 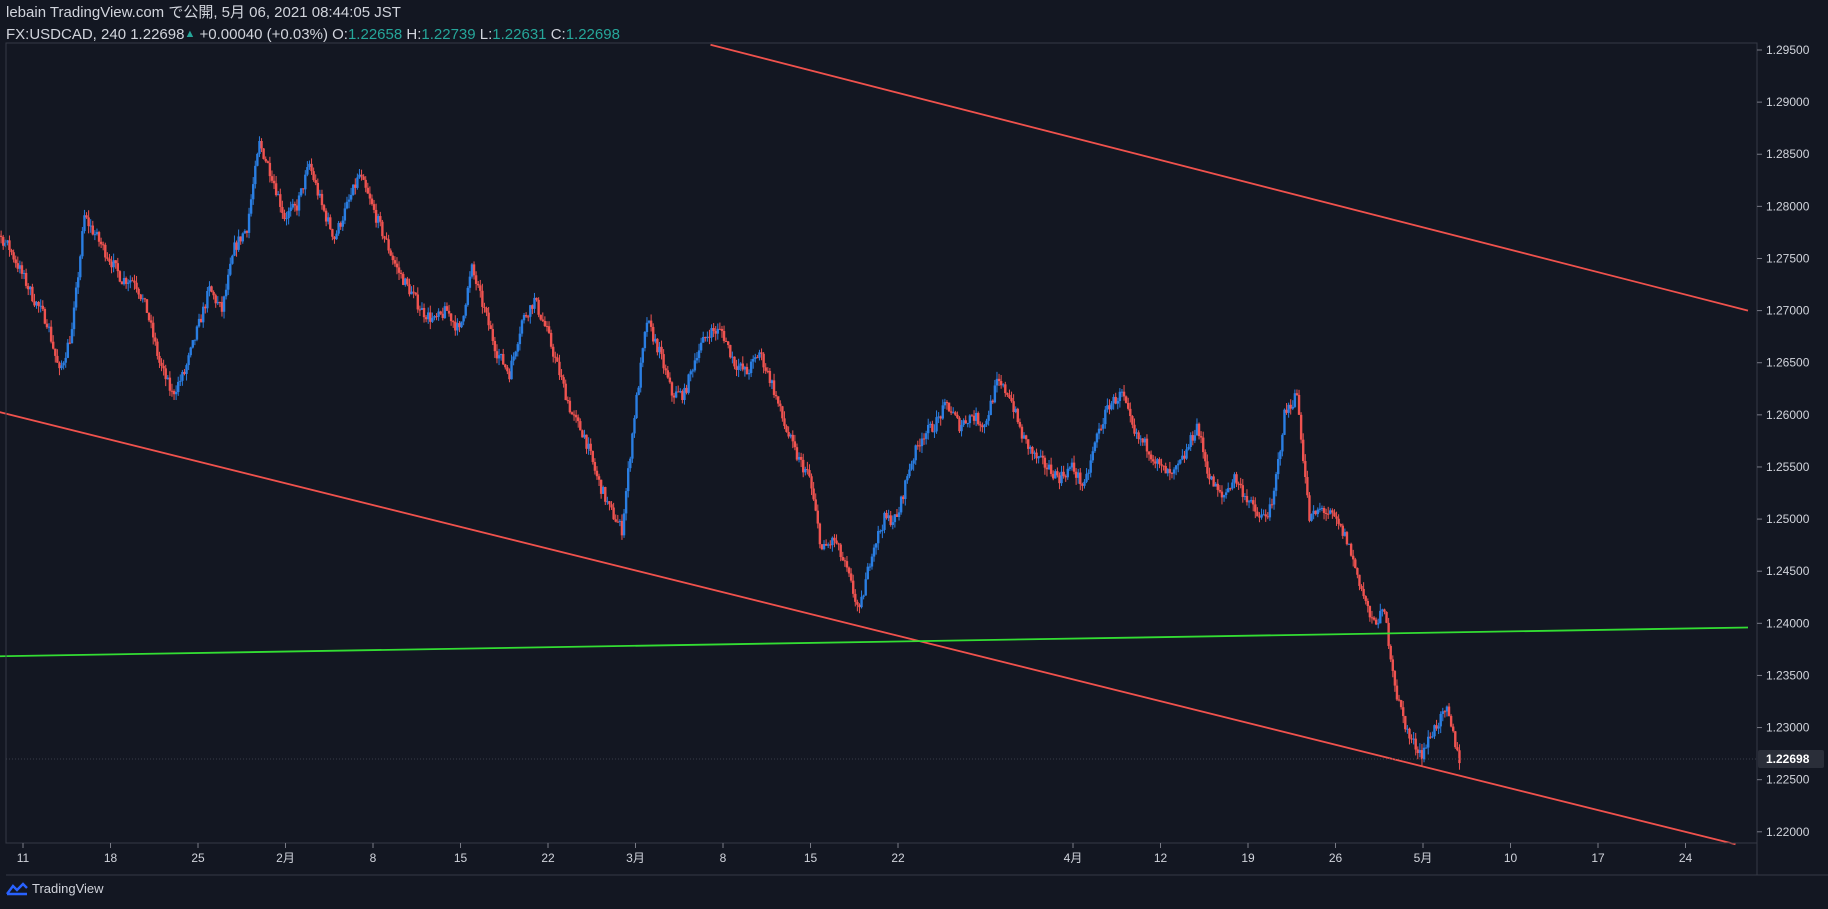 What do you see at coordinates (1788, 623) in the screenshot?
I see `price-tick-label: 1.24000` at bounding box center [1788, 623].